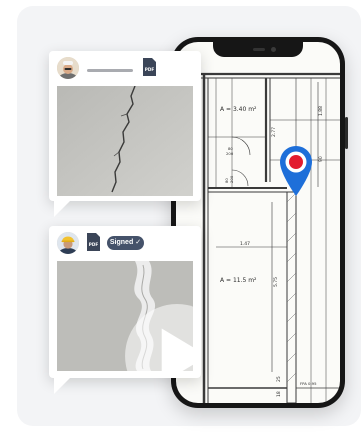  Describe the element at coordinates (121, 242) in the screenshot. I see `status-badge-label: Signed` at that location.